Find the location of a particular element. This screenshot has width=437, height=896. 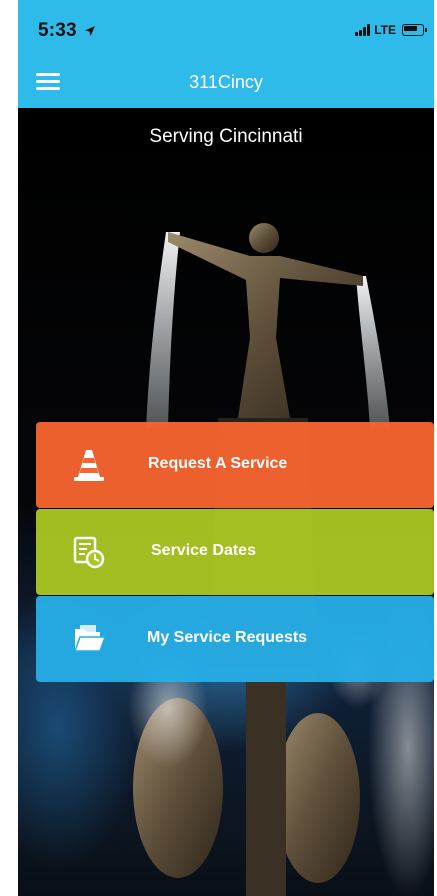

status-time-text: 5:33 is located at coordinates (57, 30).